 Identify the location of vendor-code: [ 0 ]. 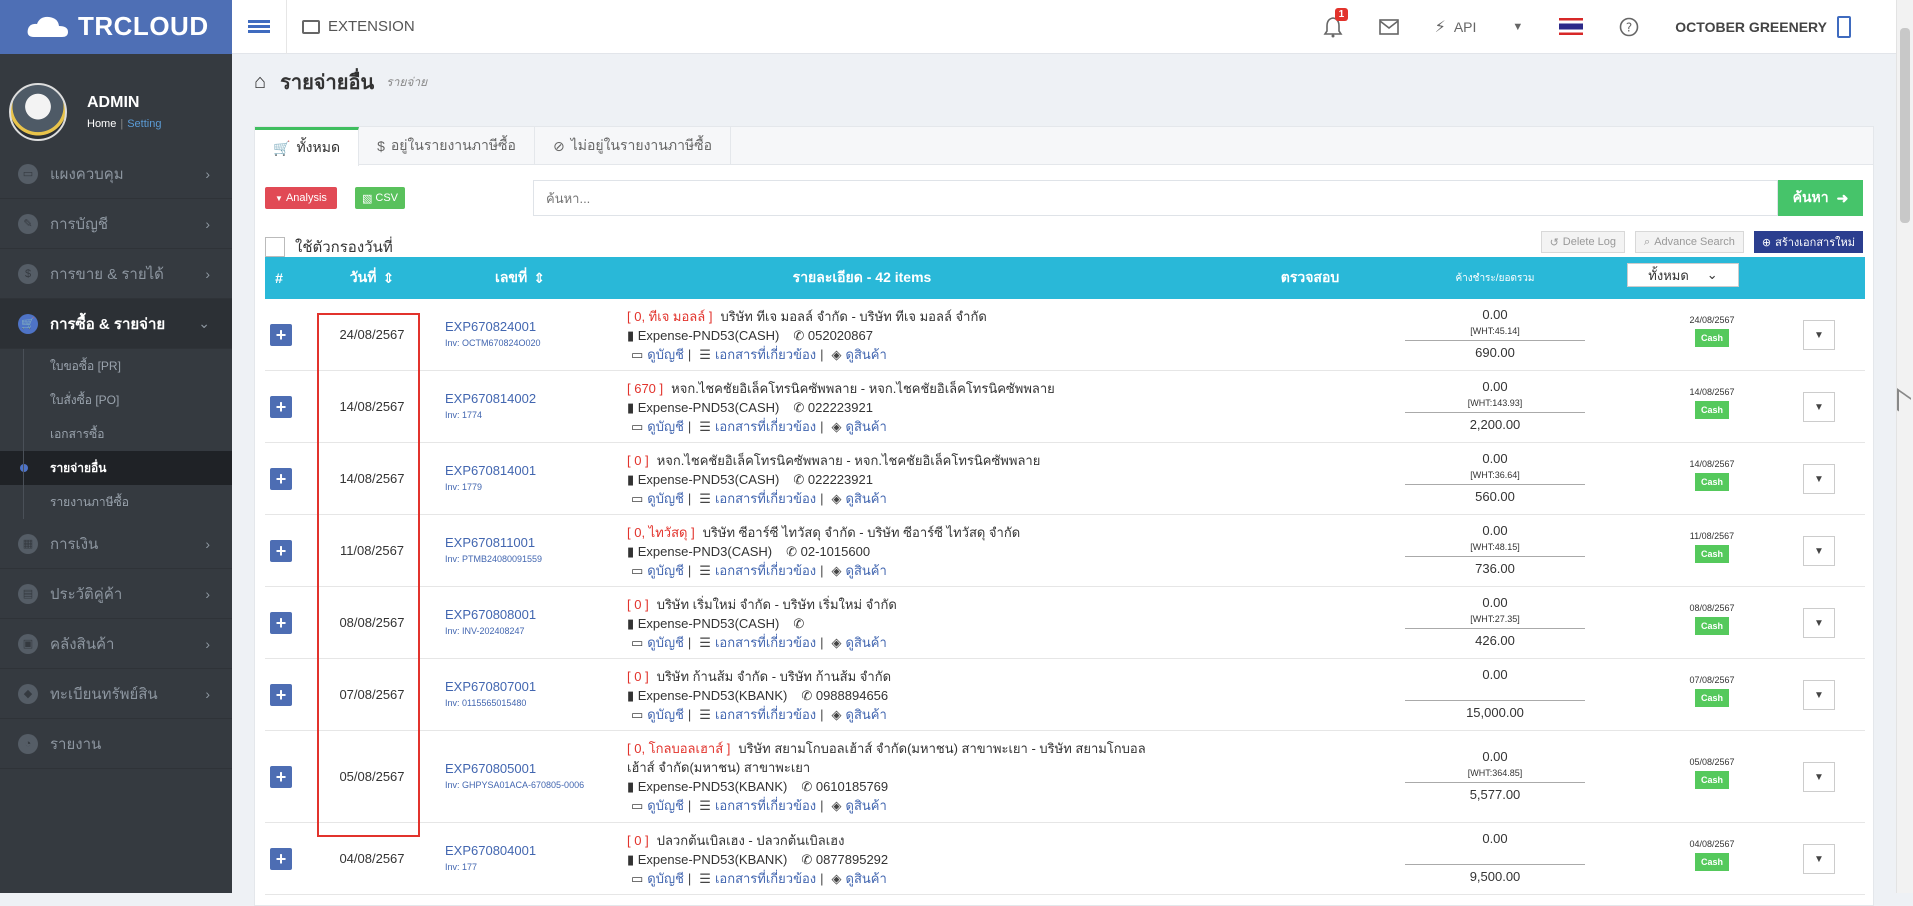
(638, 460).